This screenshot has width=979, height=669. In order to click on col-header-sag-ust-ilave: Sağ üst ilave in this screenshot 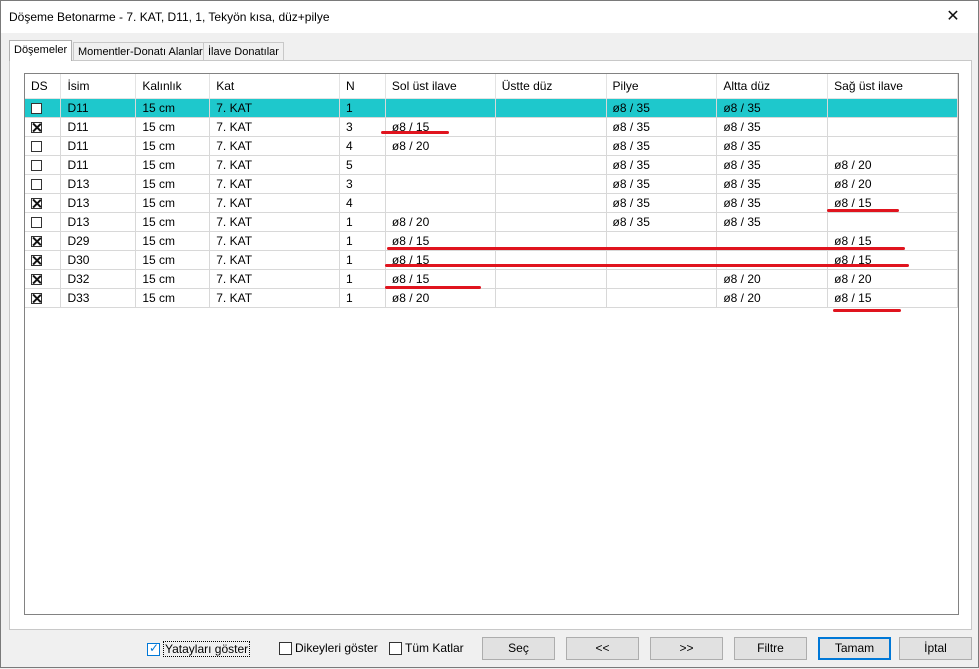, I will do `click(892, 86)`.